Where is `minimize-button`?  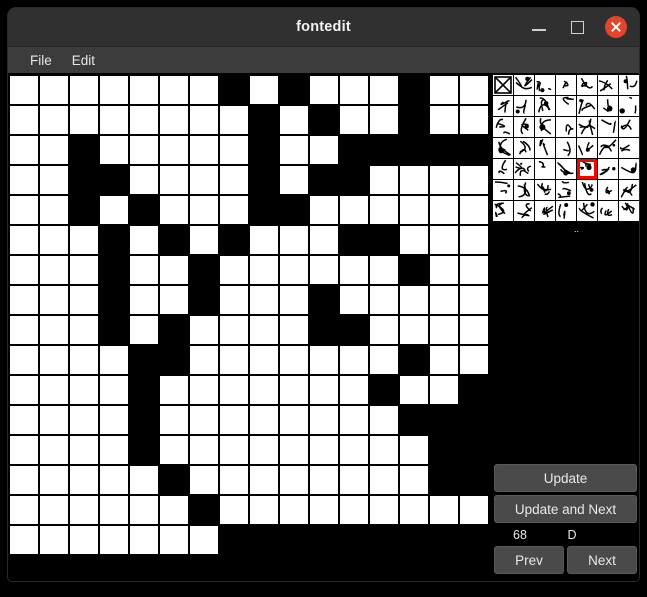
minimize-button is located at coordinates (539, 27).